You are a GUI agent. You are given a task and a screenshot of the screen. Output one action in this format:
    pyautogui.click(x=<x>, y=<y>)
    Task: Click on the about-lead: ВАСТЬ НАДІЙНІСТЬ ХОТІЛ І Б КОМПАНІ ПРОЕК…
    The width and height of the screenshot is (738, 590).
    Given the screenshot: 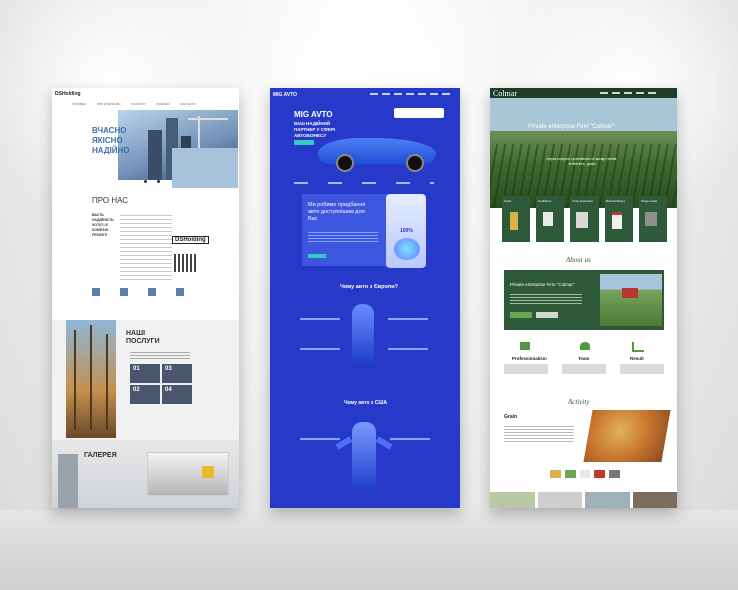 What is the action you would take?
    pyautogui.click(x=103, y=225)
    